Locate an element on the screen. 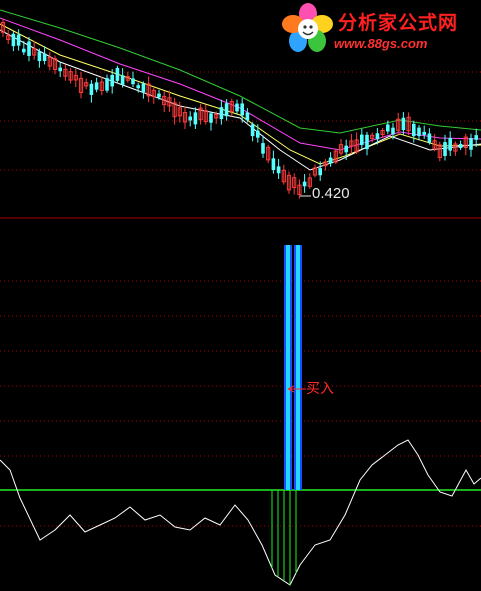 This screenshot has height=591, width=481. flower-logo-icon is located at coordinates (307, 27).